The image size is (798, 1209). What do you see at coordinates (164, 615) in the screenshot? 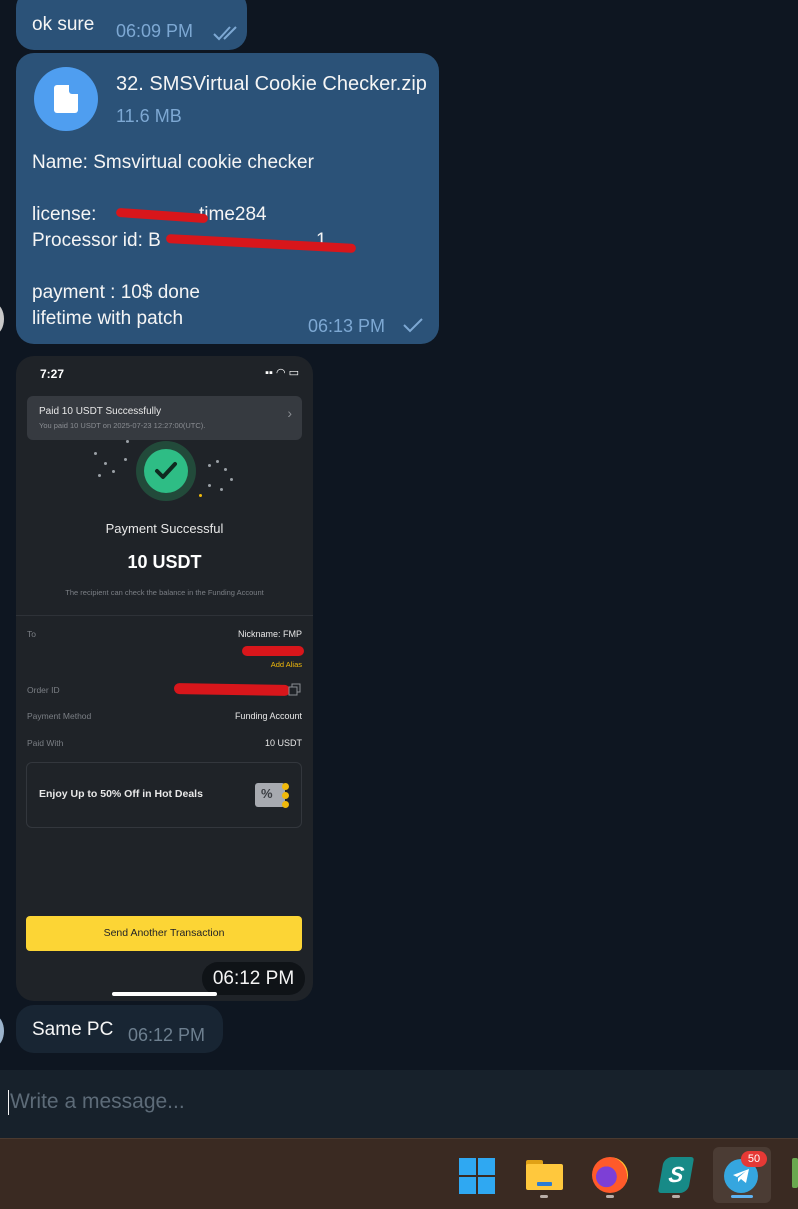
I see `divider` at bounding box center [164, 615].